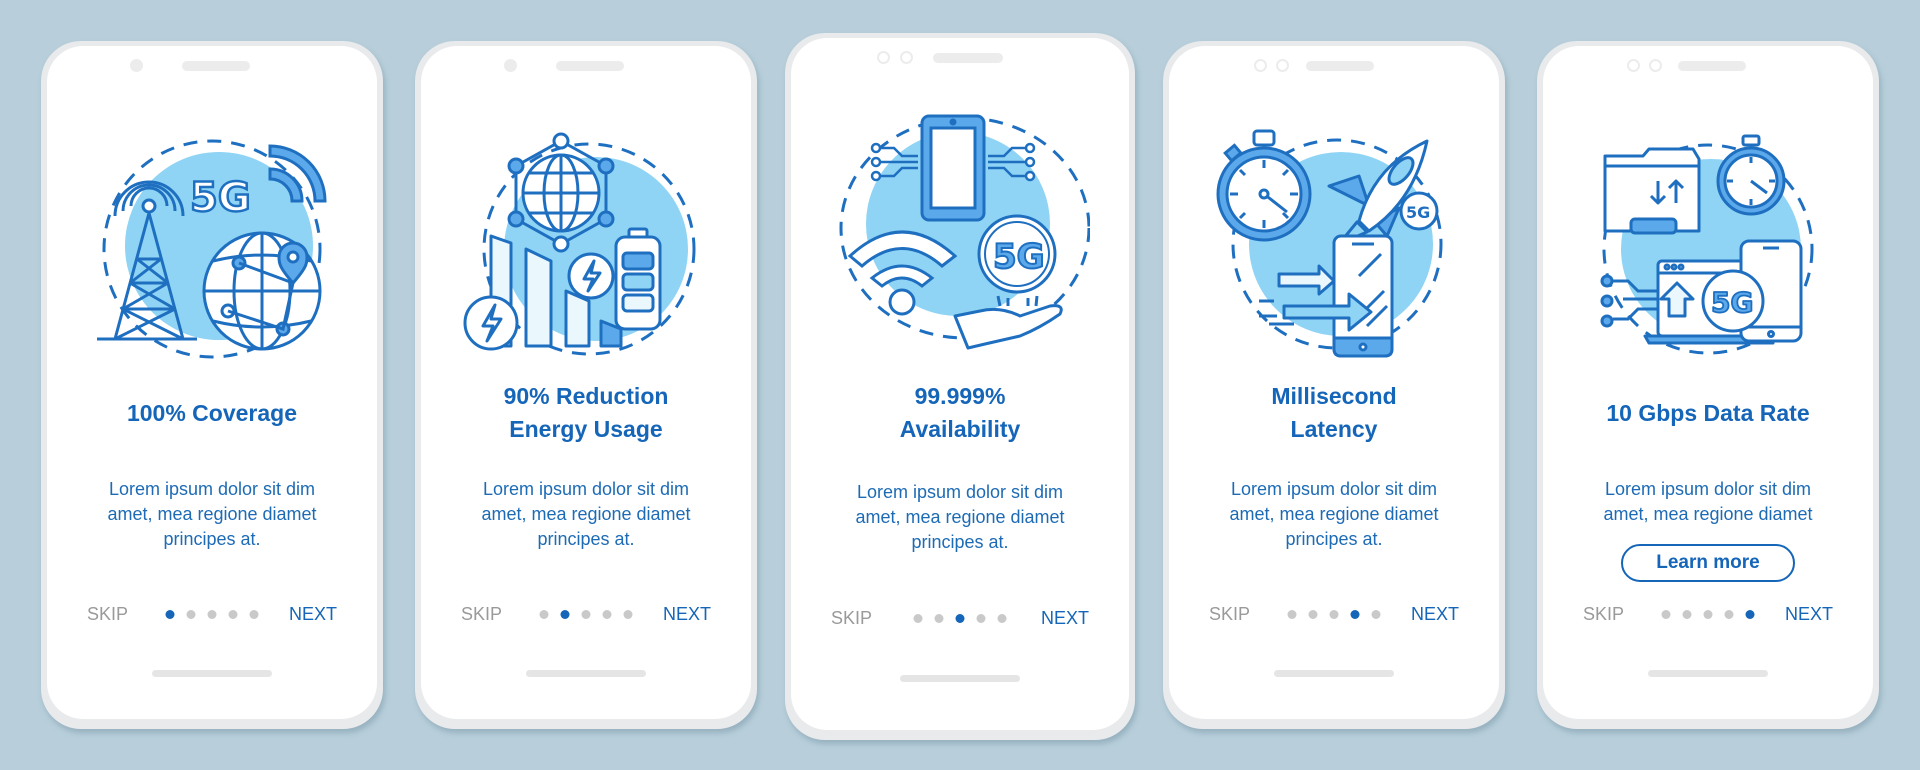 The width and height of the screenshot is (1920, 770). What do you see at coordinates (586, 396) in the screenshot?
I see `title-line: 90% Reduction` at bounding box center [586, 396].